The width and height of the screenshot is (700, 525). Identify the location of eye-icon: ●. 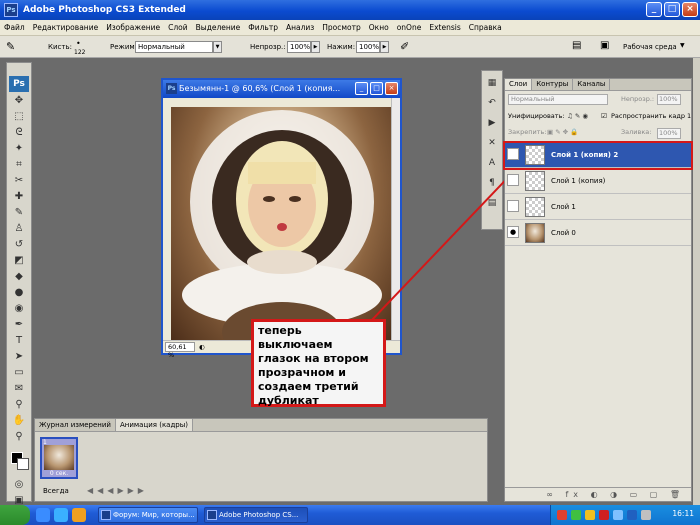
(513, 232).